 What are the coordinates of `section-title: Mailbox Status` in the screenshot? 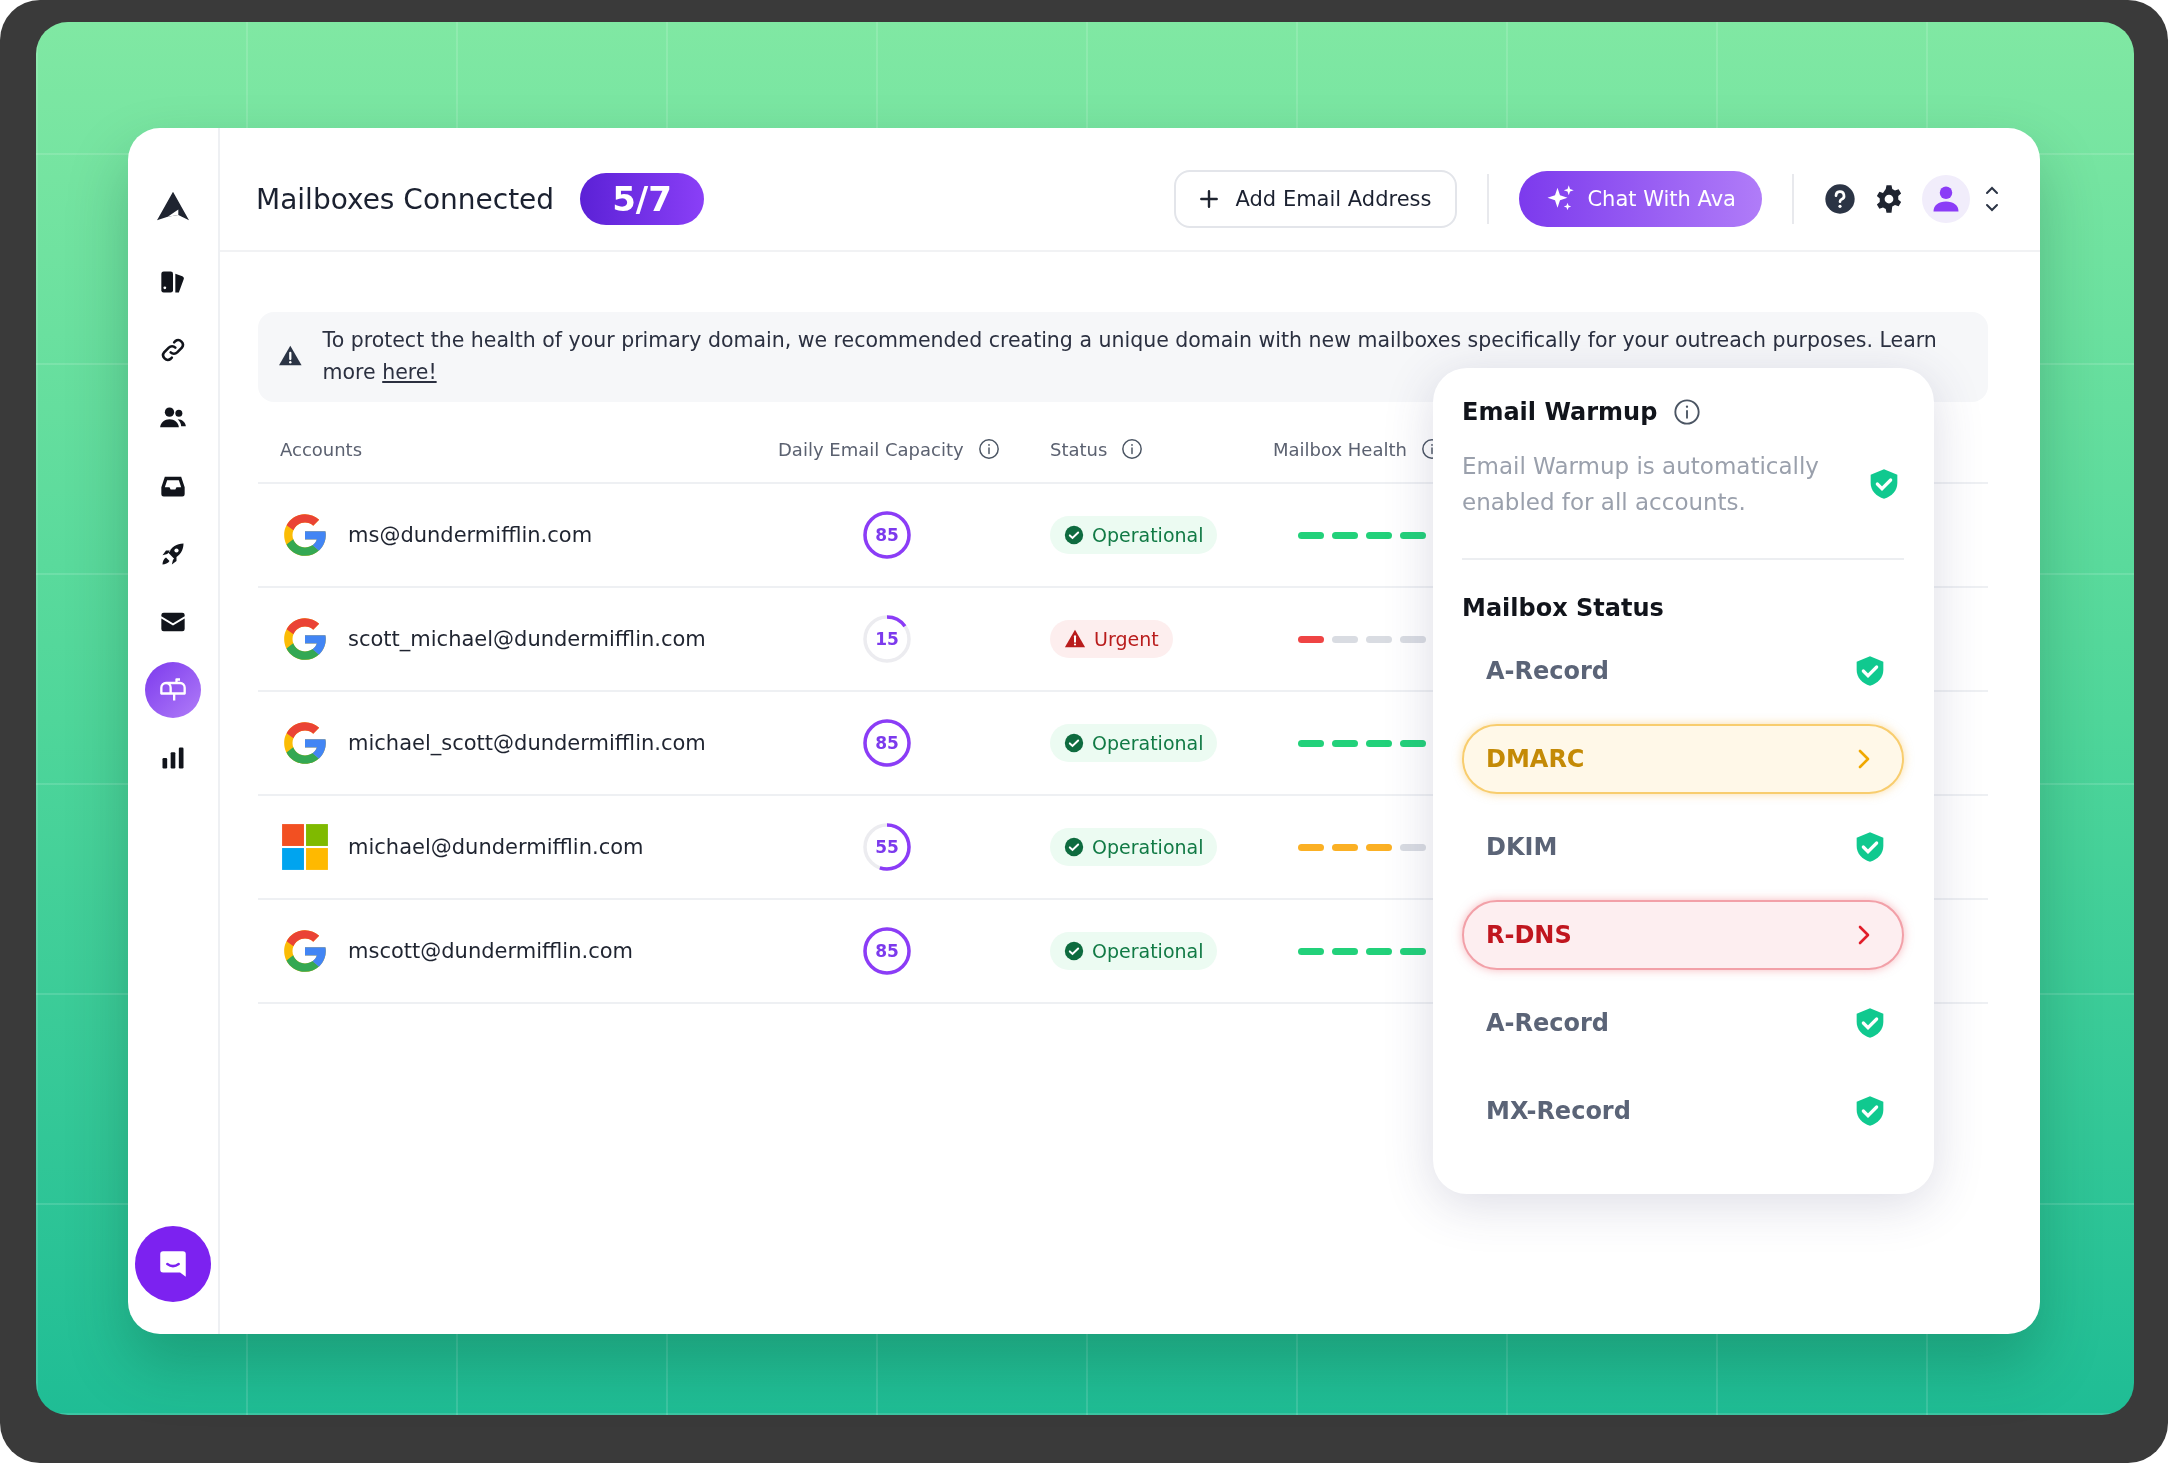 It's located at (1563, 608).